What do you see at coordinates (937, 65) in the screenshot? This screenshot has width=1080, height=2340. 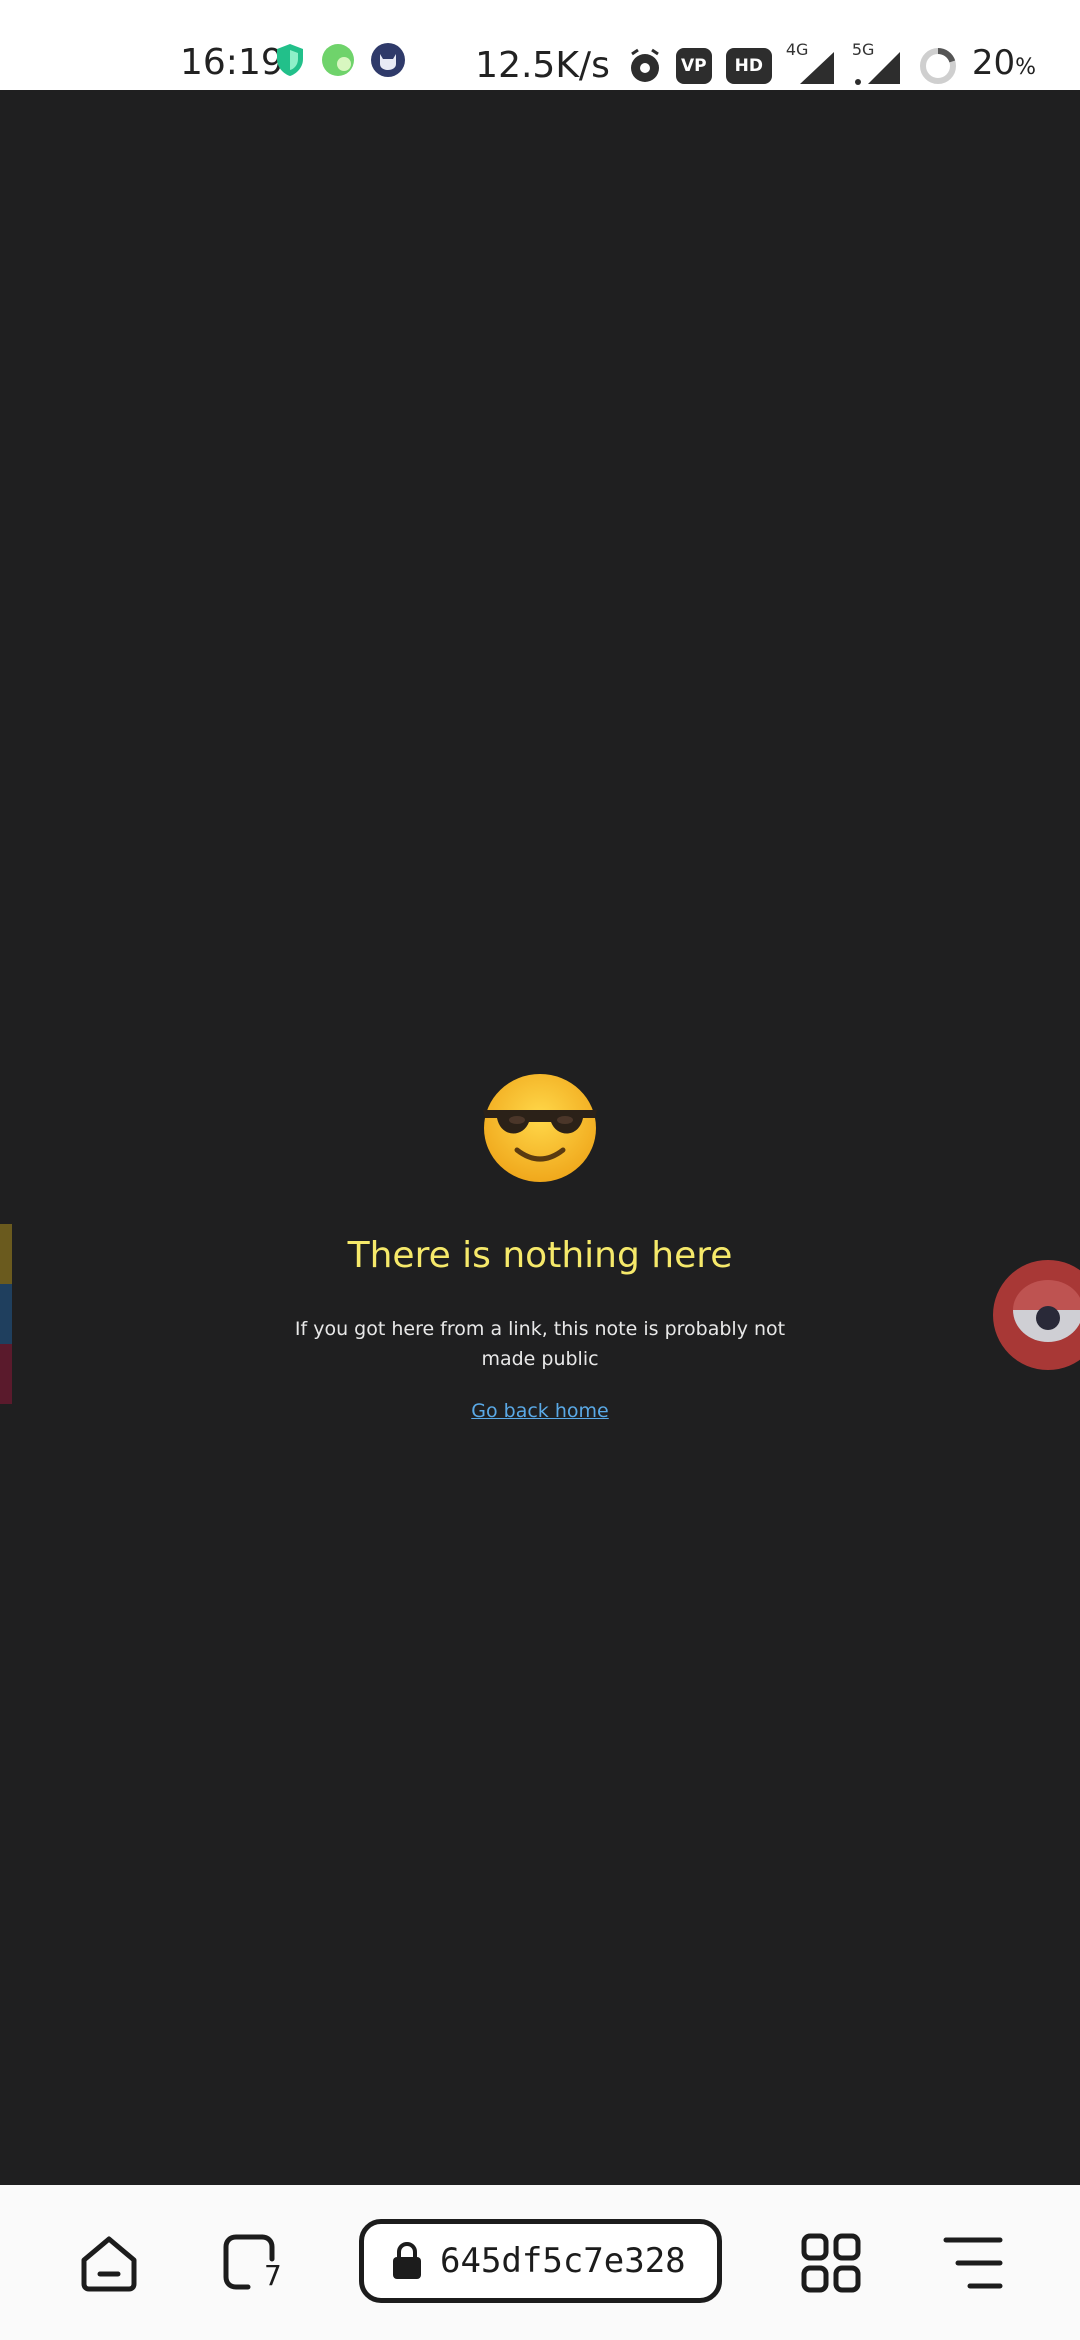 I see `battery-ring-icon` at bounding box center [937, 65].